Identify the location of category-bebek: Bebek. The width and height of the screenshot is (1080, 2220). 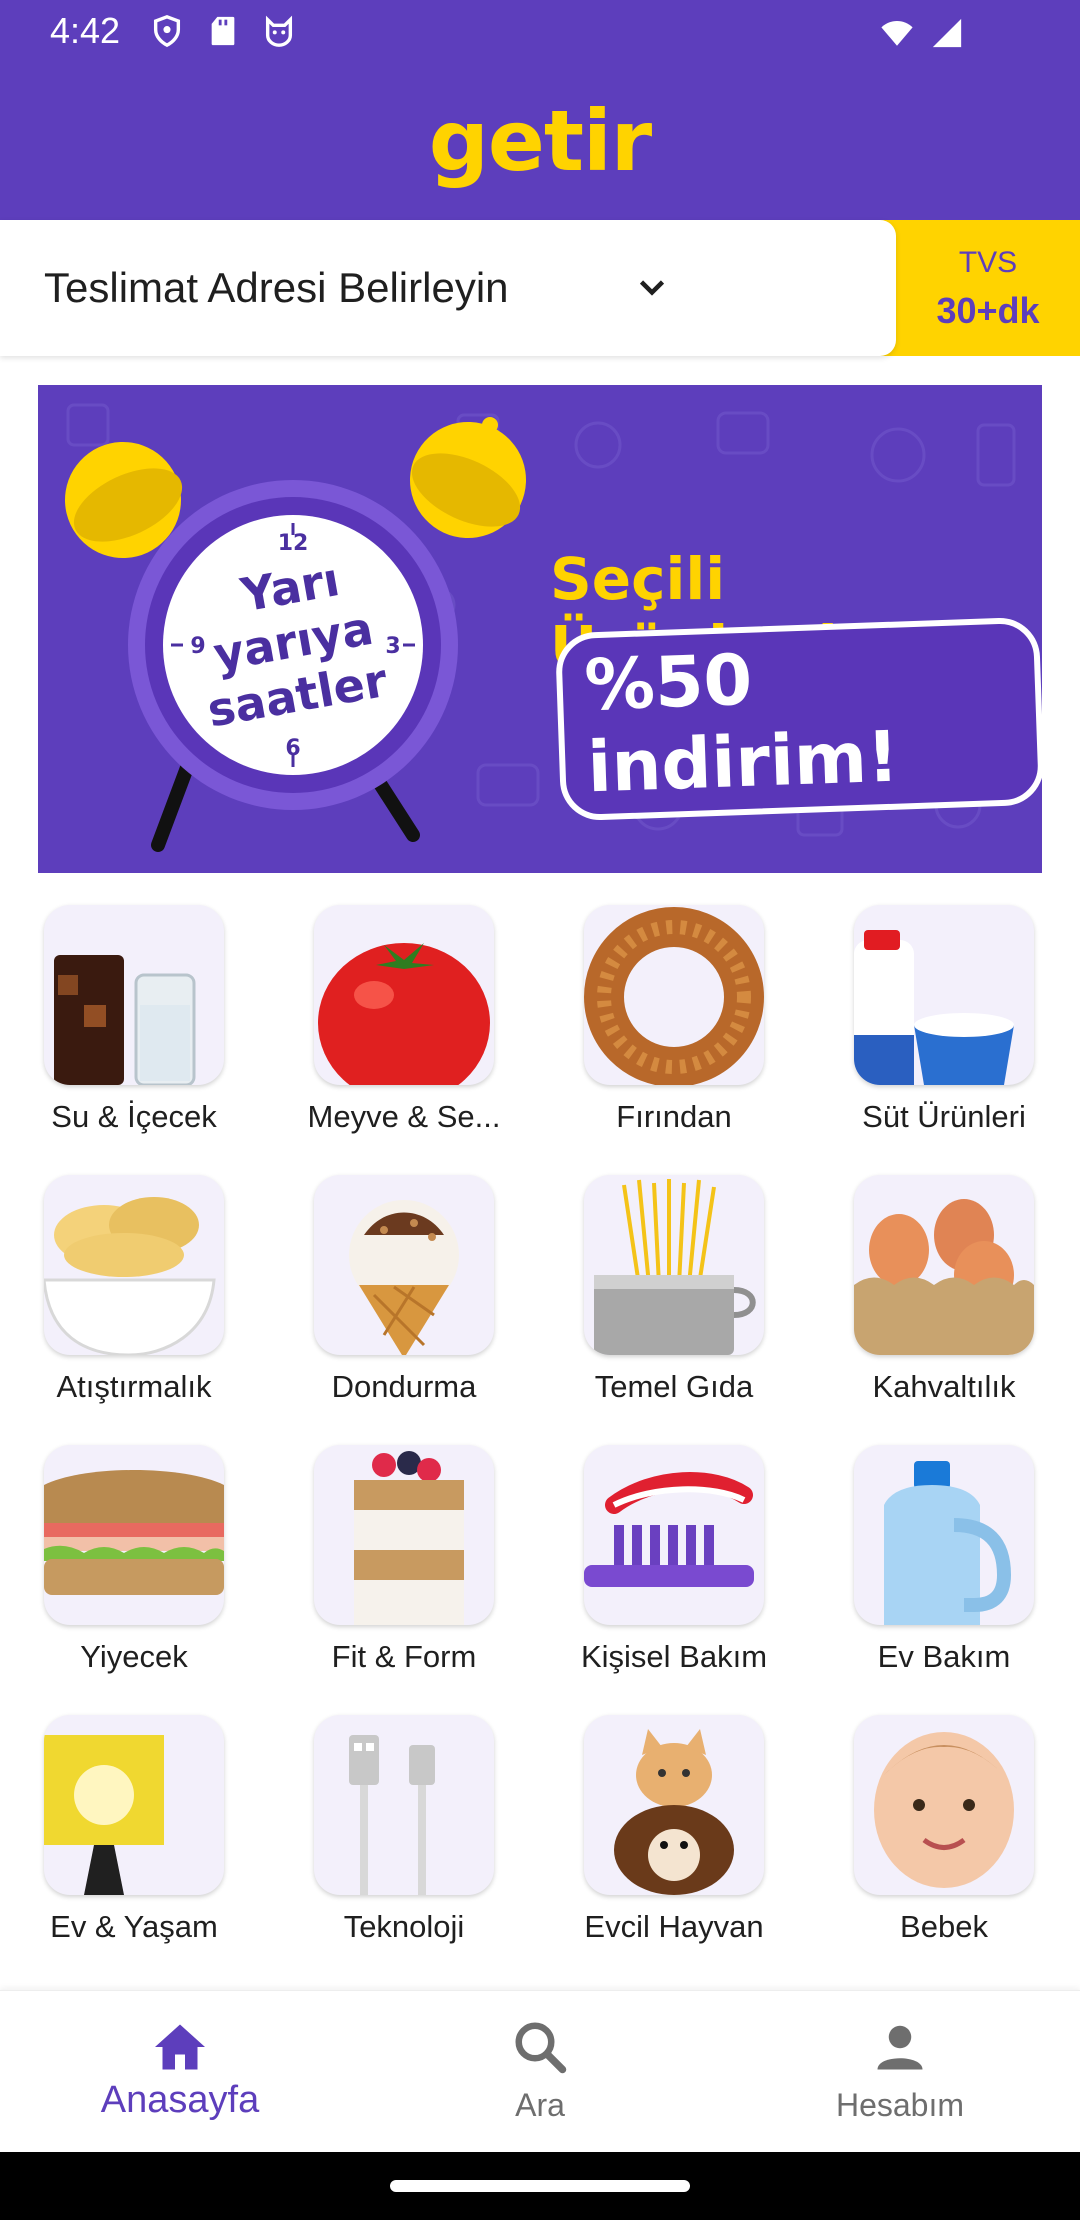
(944, 1830).